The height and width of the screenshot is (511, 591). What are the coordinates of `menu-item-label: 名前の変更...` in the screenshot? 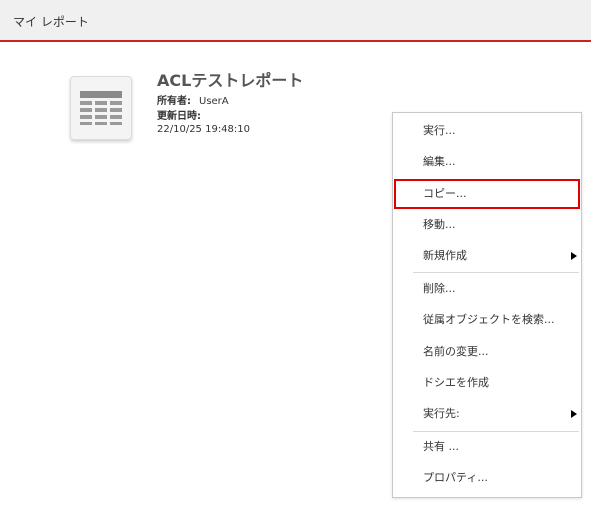 It's located at (456, 351).